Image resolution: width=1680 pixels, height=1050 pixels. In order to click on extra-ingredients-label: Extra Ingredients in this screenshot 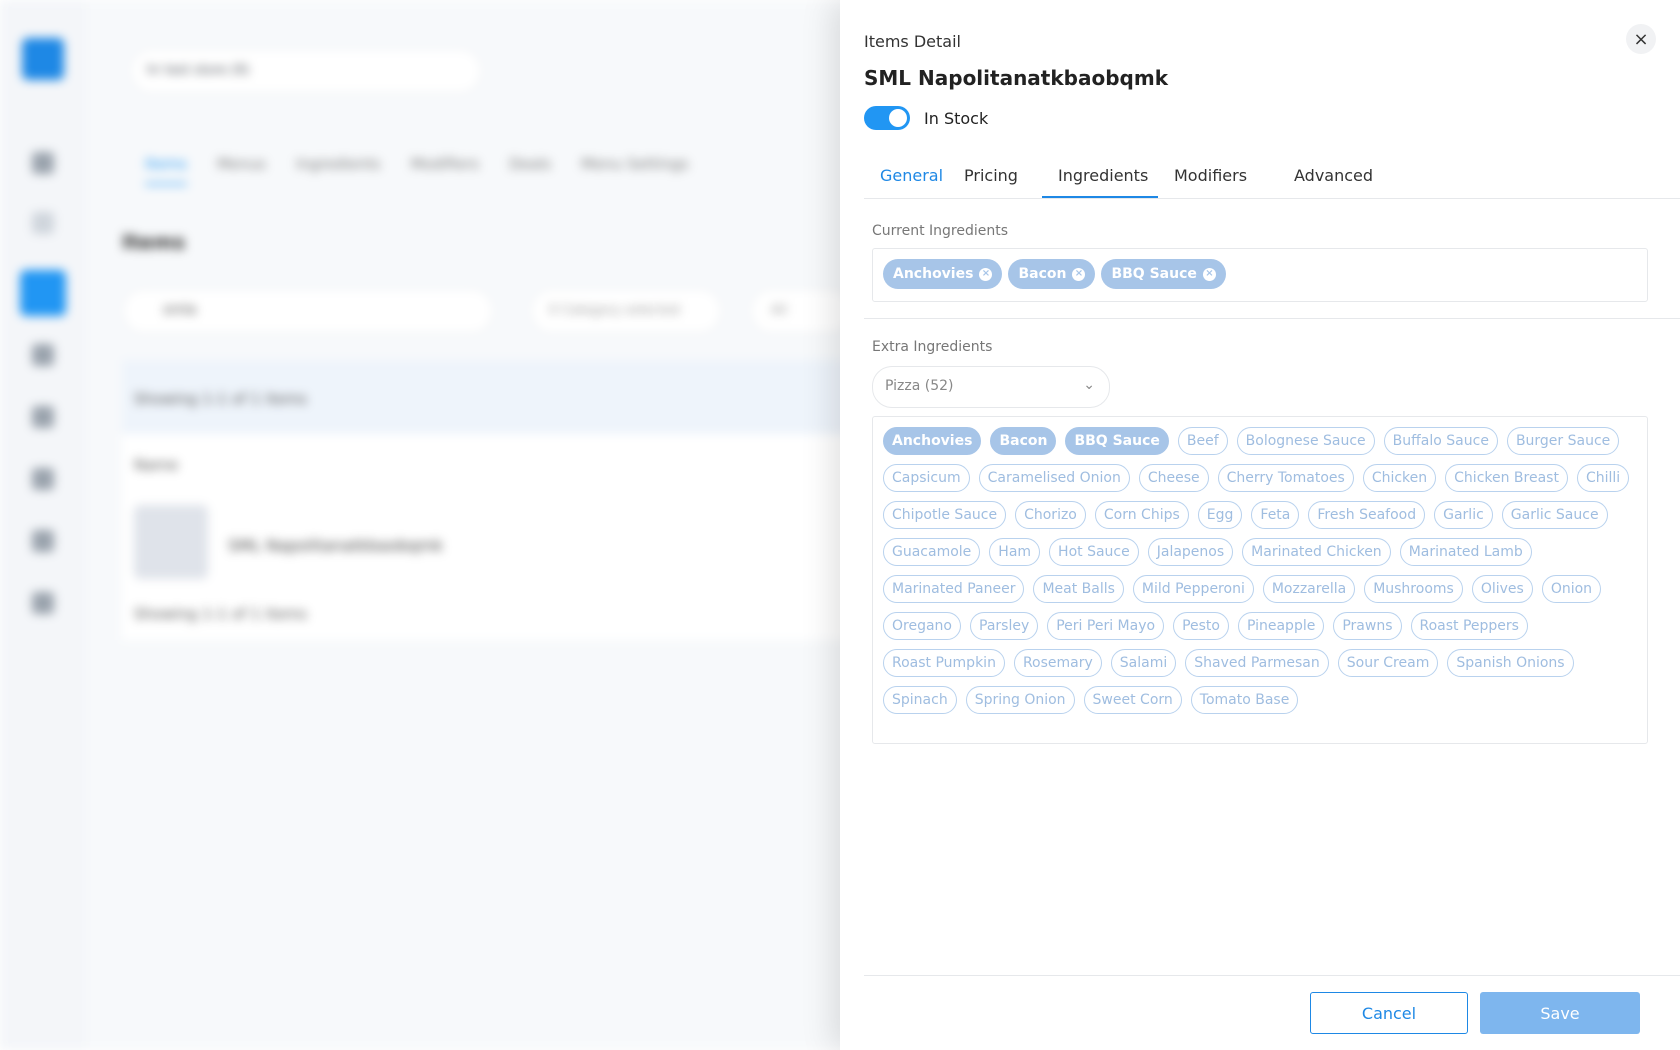, I will do `click(932, 347)`.